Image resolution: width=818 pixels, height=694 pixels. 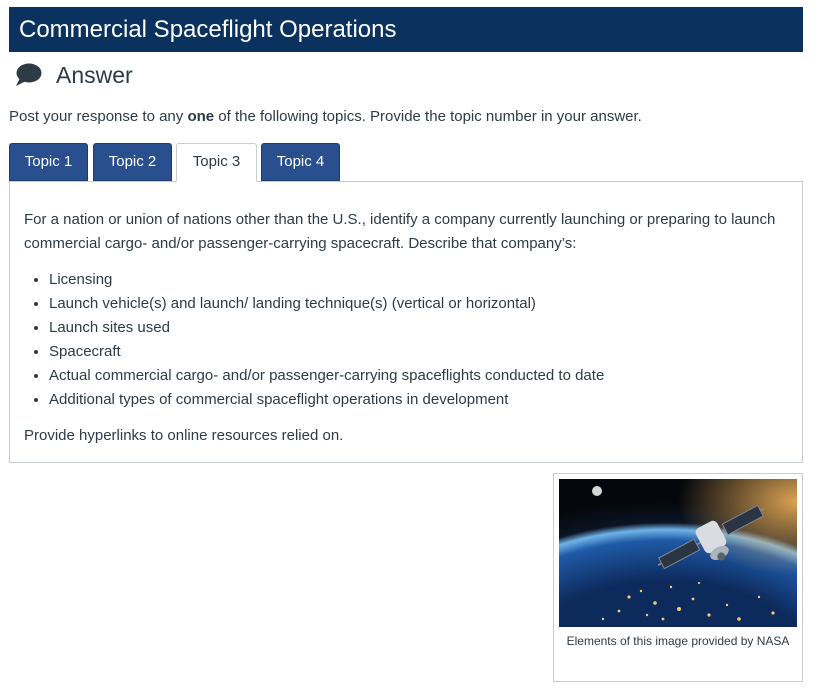 I want to click on spacecraft-over-earth-image, so click(x=678, y=553).